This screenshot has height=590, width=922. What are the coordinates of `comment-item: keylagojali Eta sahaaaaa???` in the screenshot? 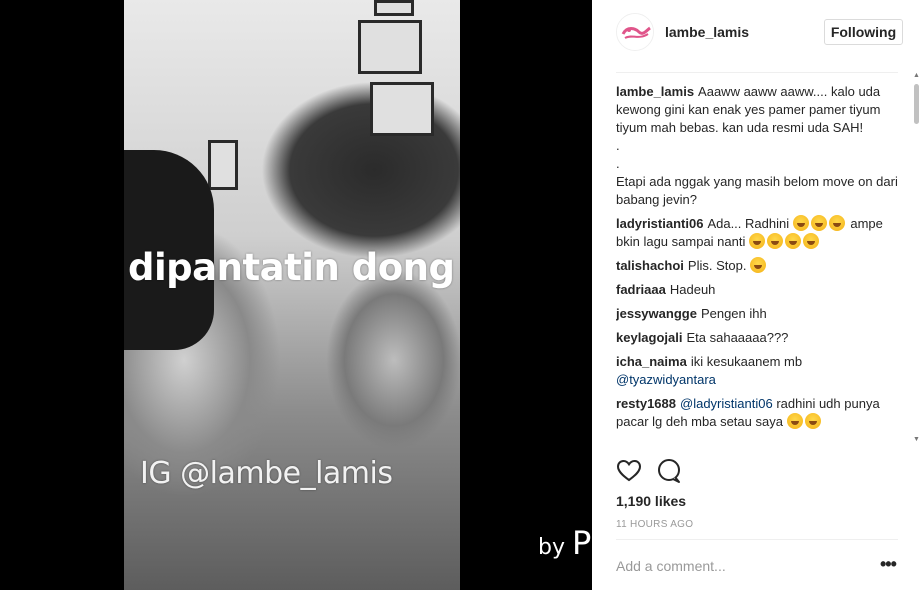 It's located at (757, 338).